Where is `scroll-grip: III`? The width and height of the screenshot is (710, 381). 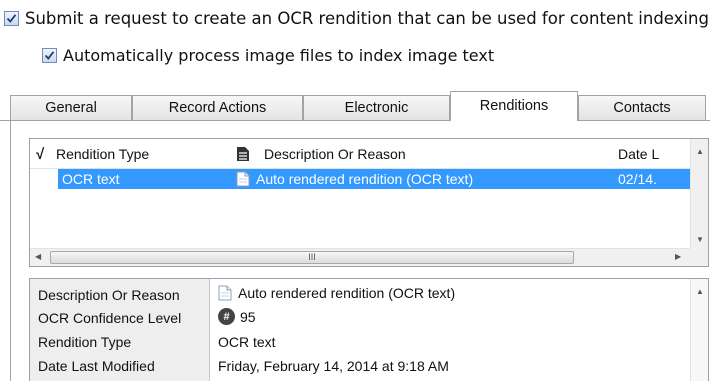
scroll-grip: III is located at coordinates (312, 257).